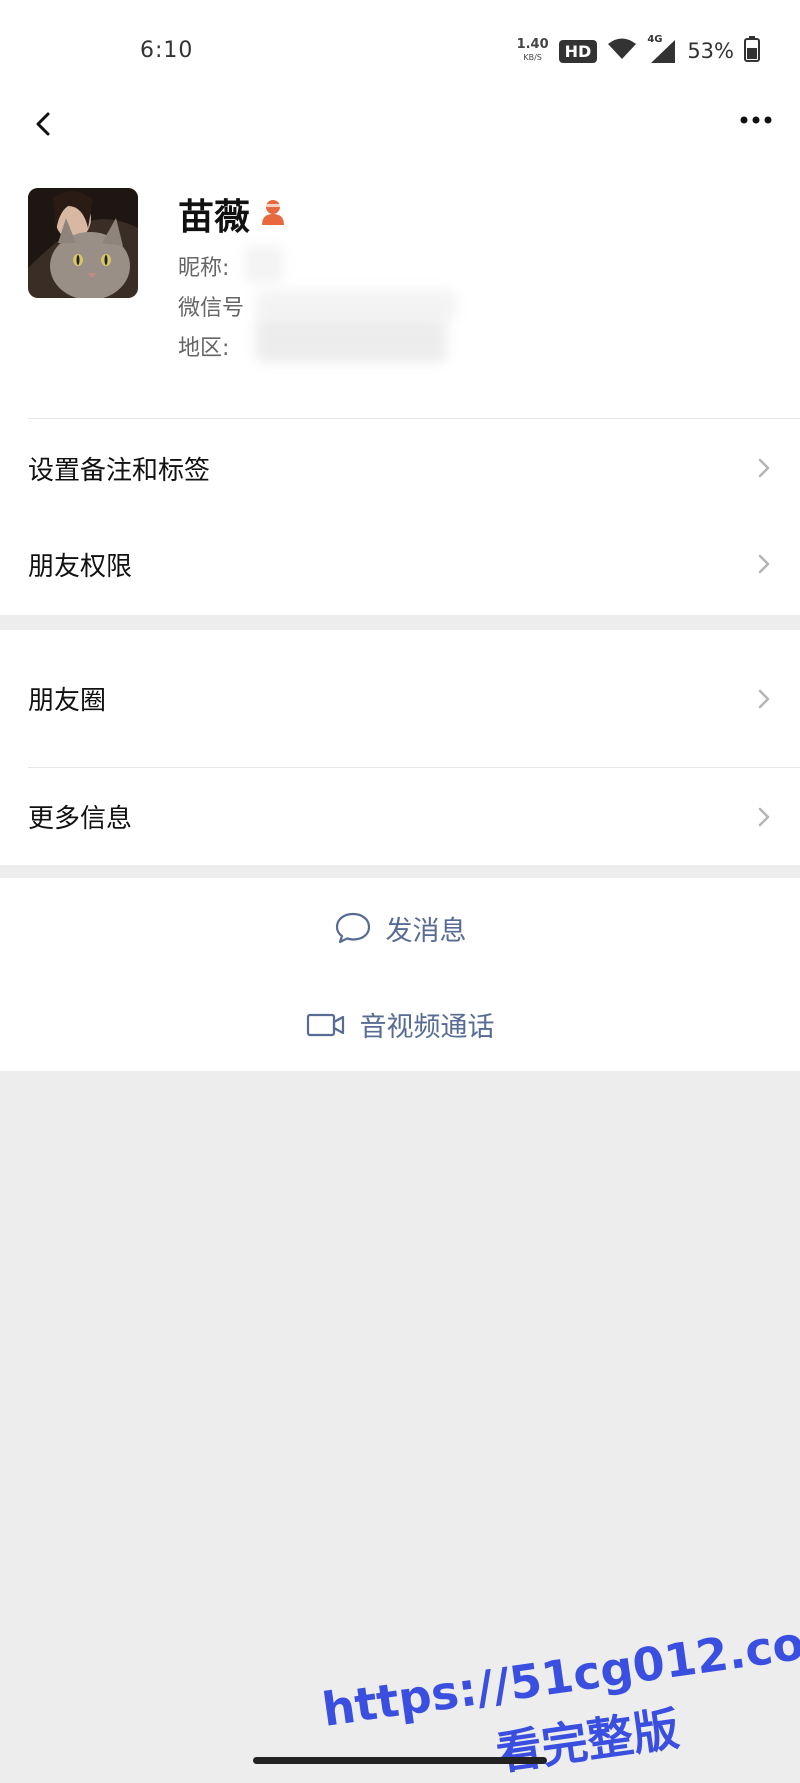  Describe the element at coordinates (211, 308) in the screenshot. I see `wechat-id-label: 微信号` at that location.